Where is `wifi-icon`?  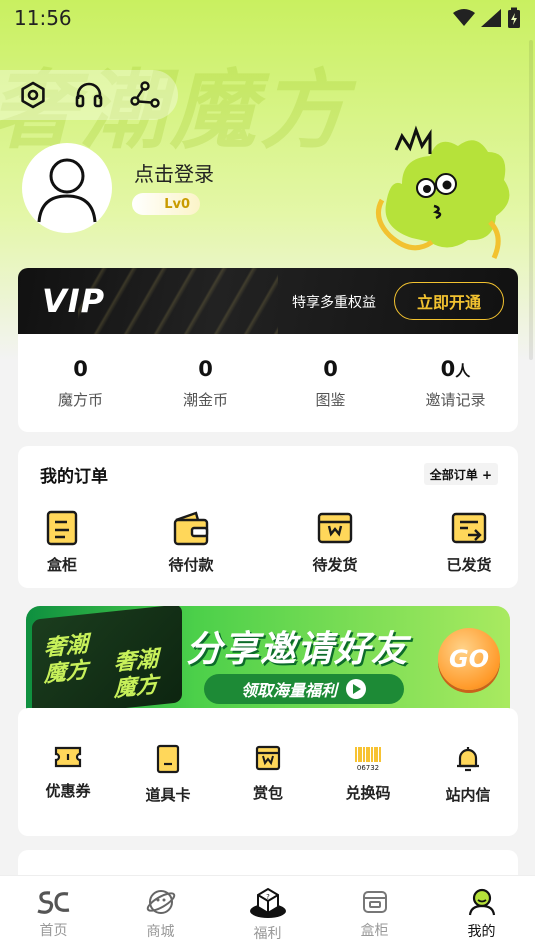 wifi-icon is located at coordinates (464, 17).